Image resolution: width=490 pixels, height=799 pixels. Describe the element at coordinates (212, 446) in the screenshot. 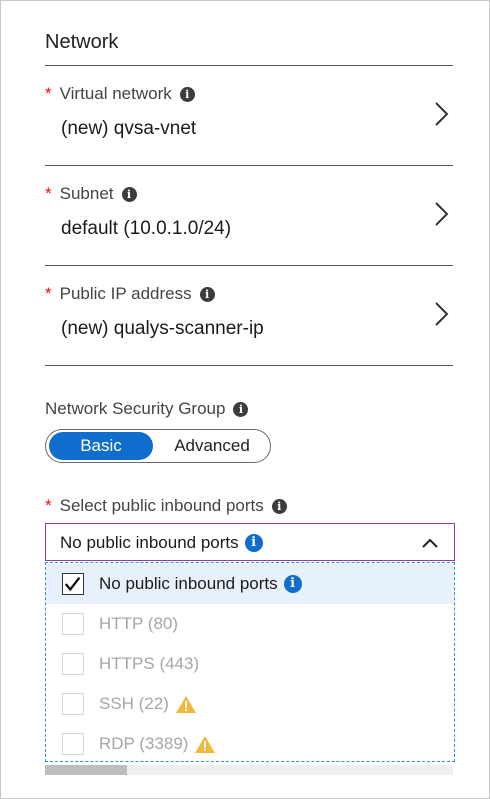

I see `nsg-advanced-option: Advanced` at that location.